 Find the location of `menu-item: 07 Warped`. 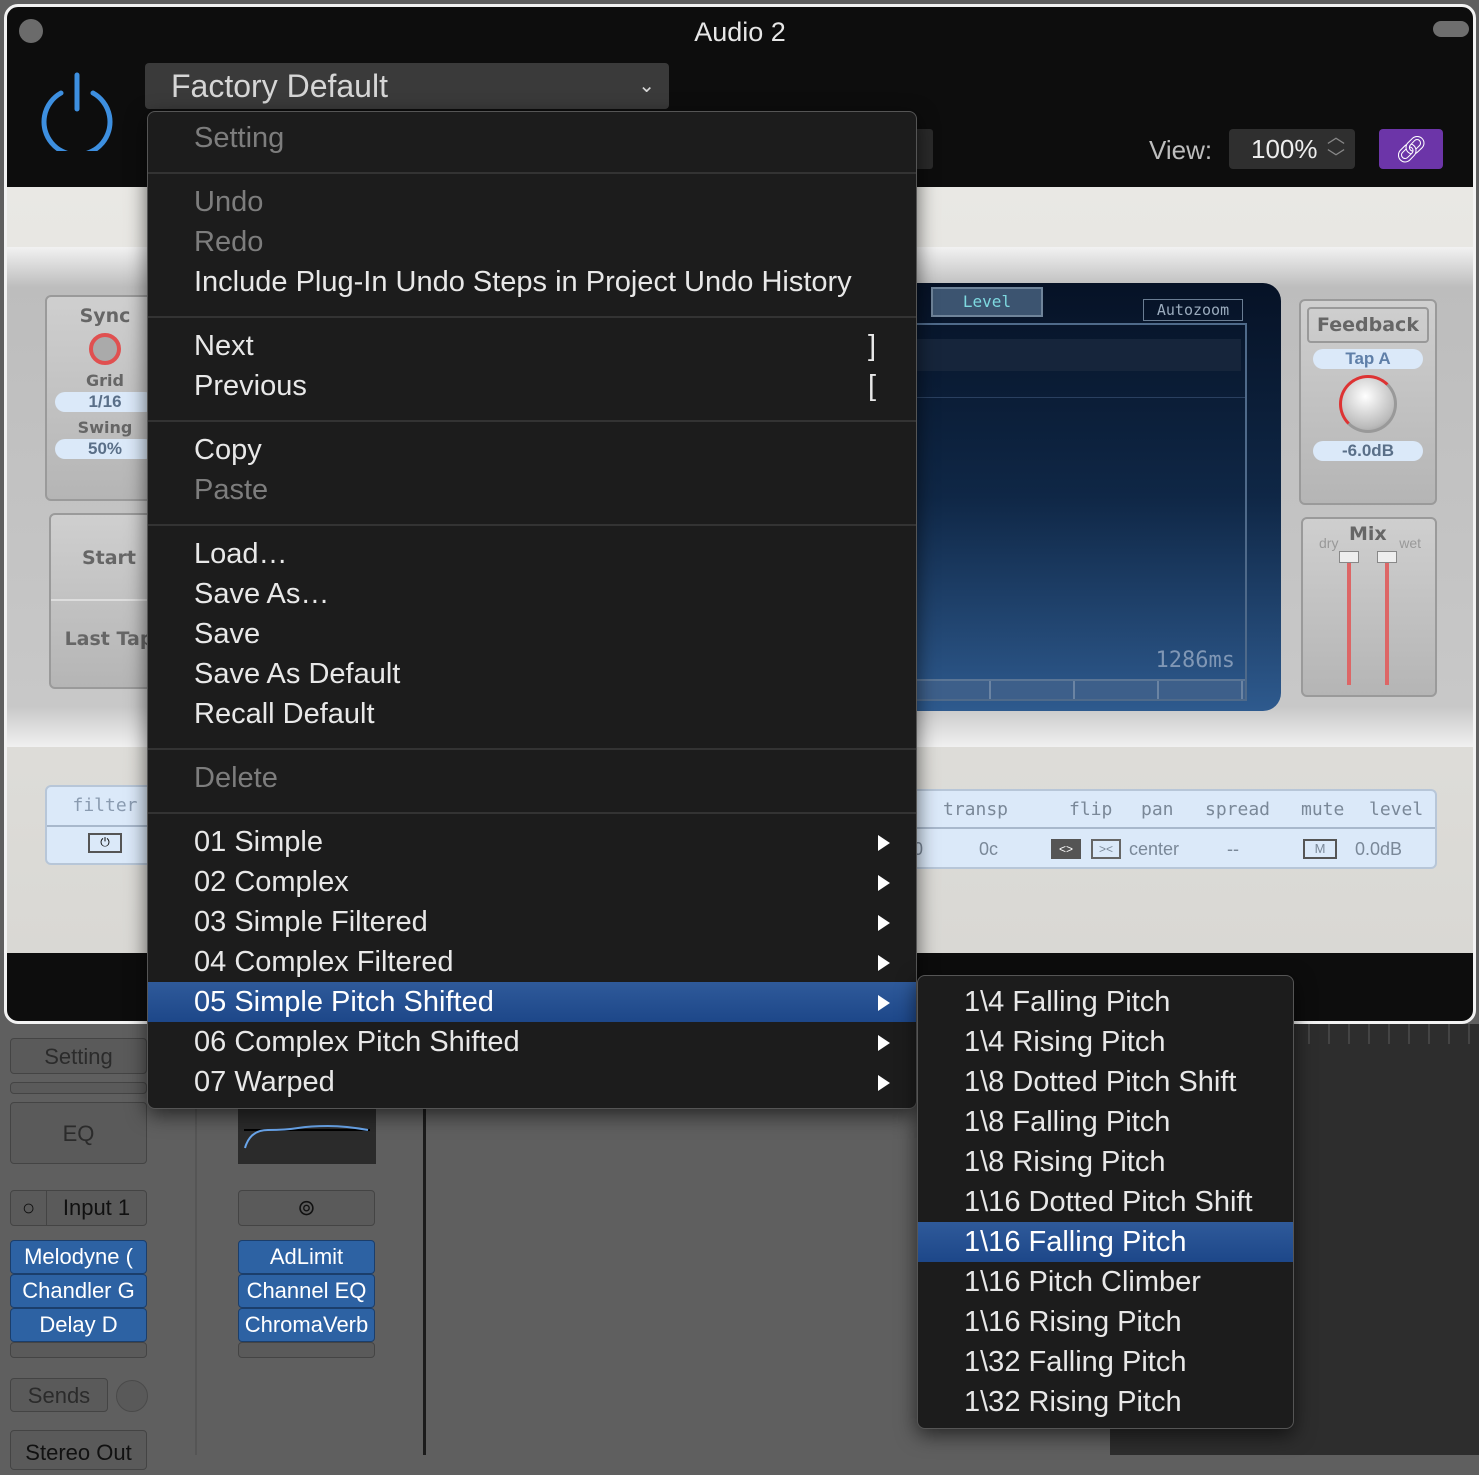

menu-item: 07 Warped is located at coordinates (532, 1082).